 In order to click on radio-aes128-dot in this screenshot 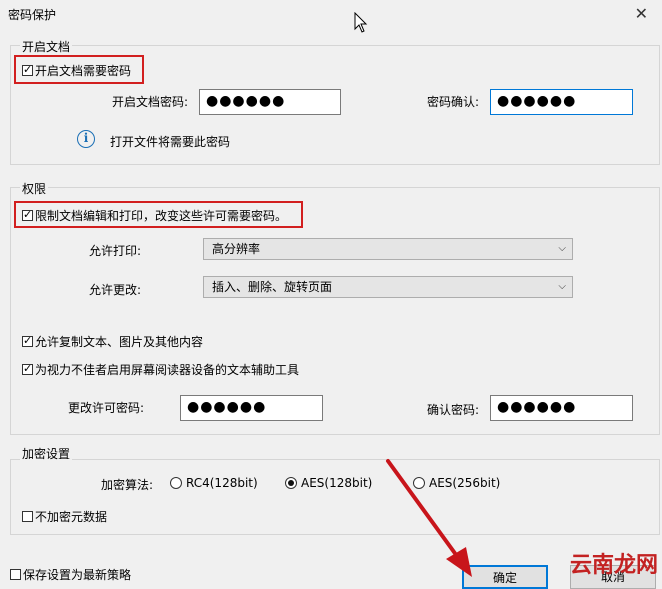, I will do `click(291, 483)`.